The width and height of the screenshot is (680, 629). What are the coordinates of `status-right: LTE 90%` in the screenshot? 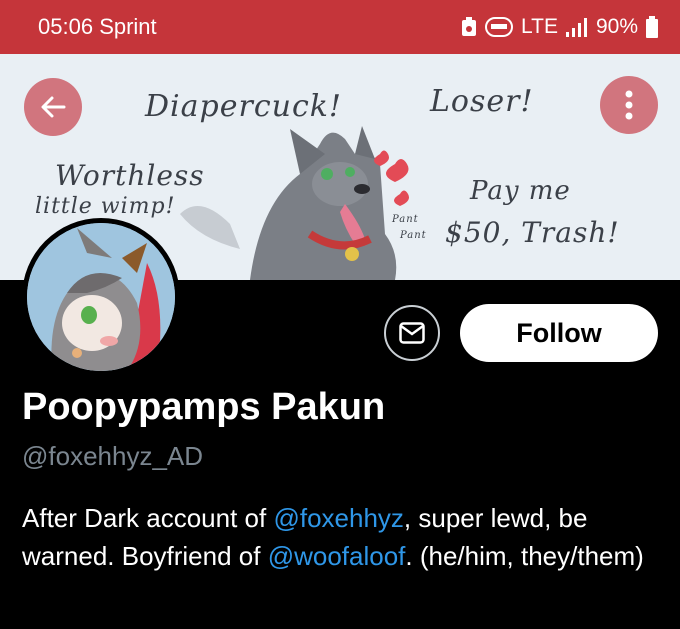 It's located at (559, 27).